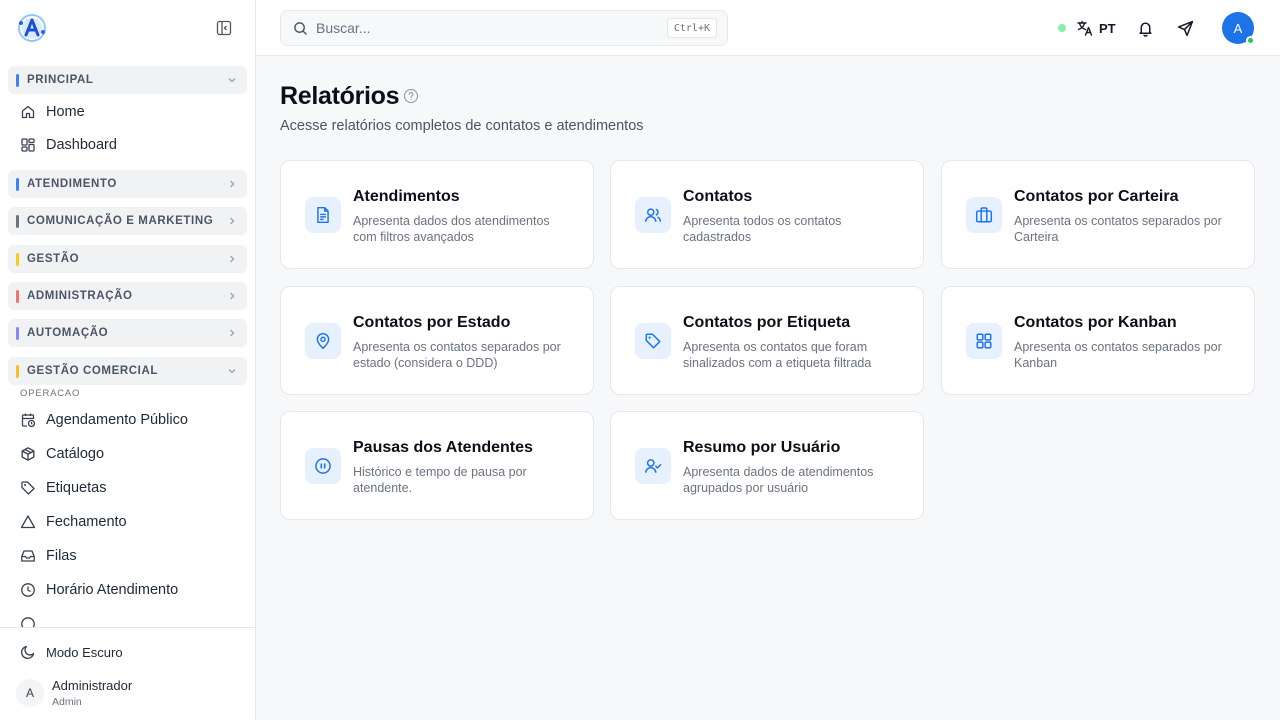 This screenshot has height=720, width=1280. I want to click on pause-circle-icon, so click(323, 466).